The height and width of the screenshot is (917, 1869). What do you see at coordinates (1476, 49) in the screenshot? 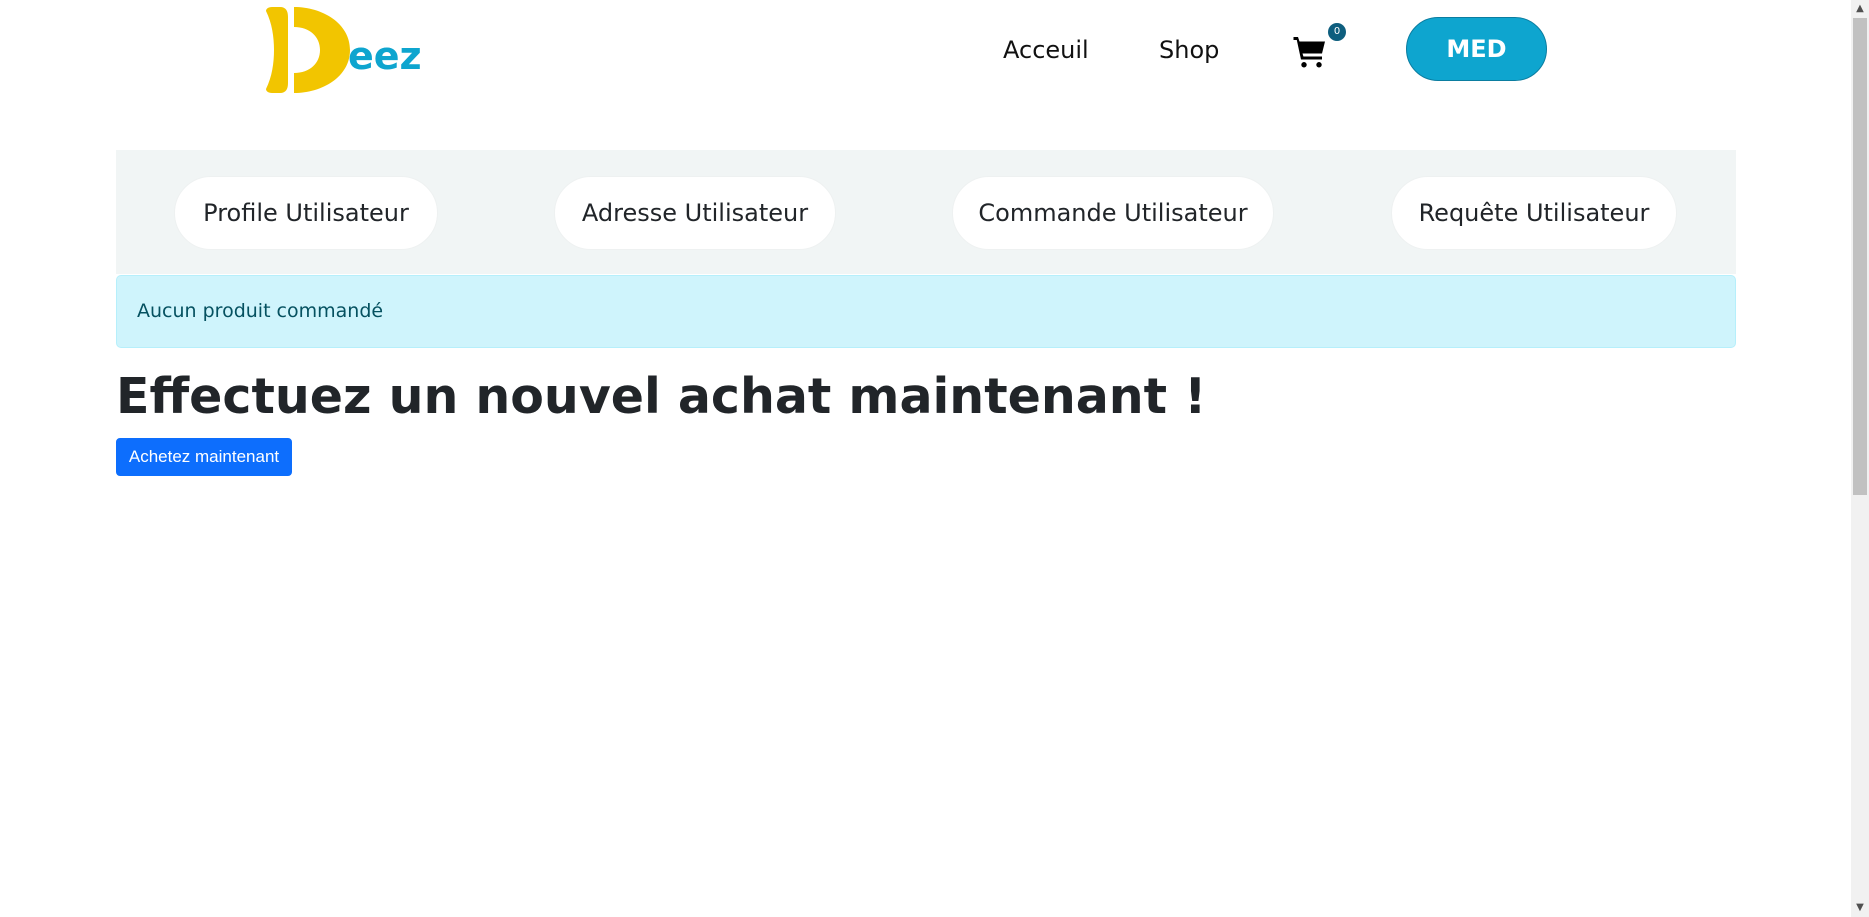
I see `user-account-button: MED` at bounding box center [1476, 49].